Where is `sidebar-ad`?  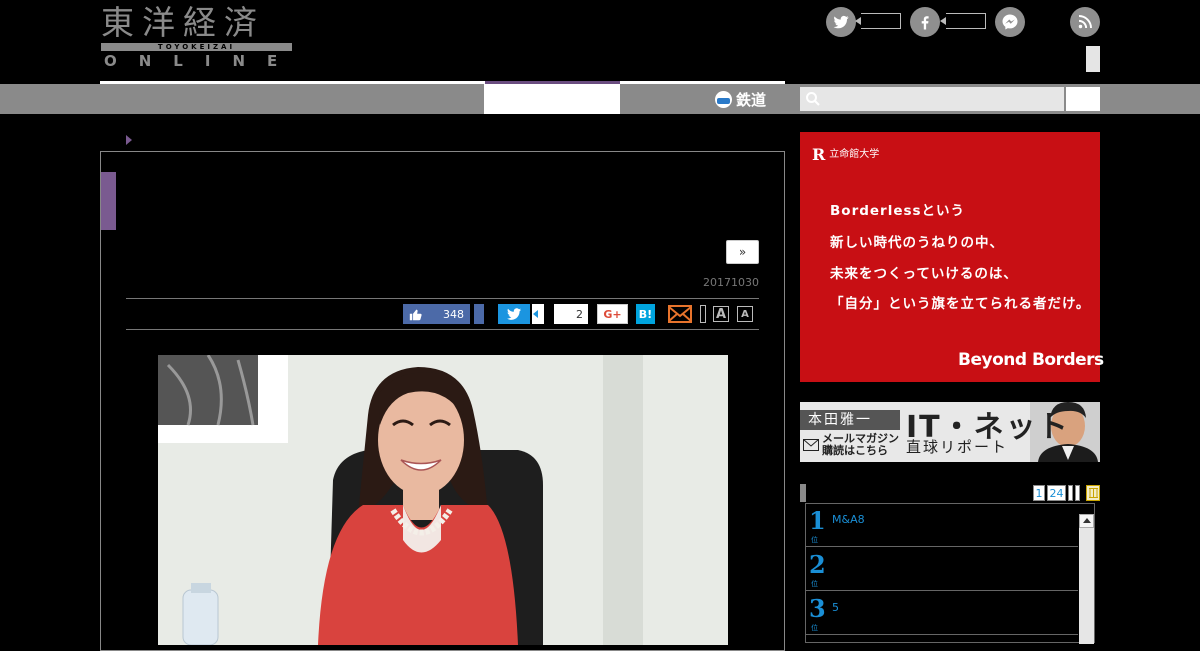 sidebar-ad is located at coordinates (950, 257).